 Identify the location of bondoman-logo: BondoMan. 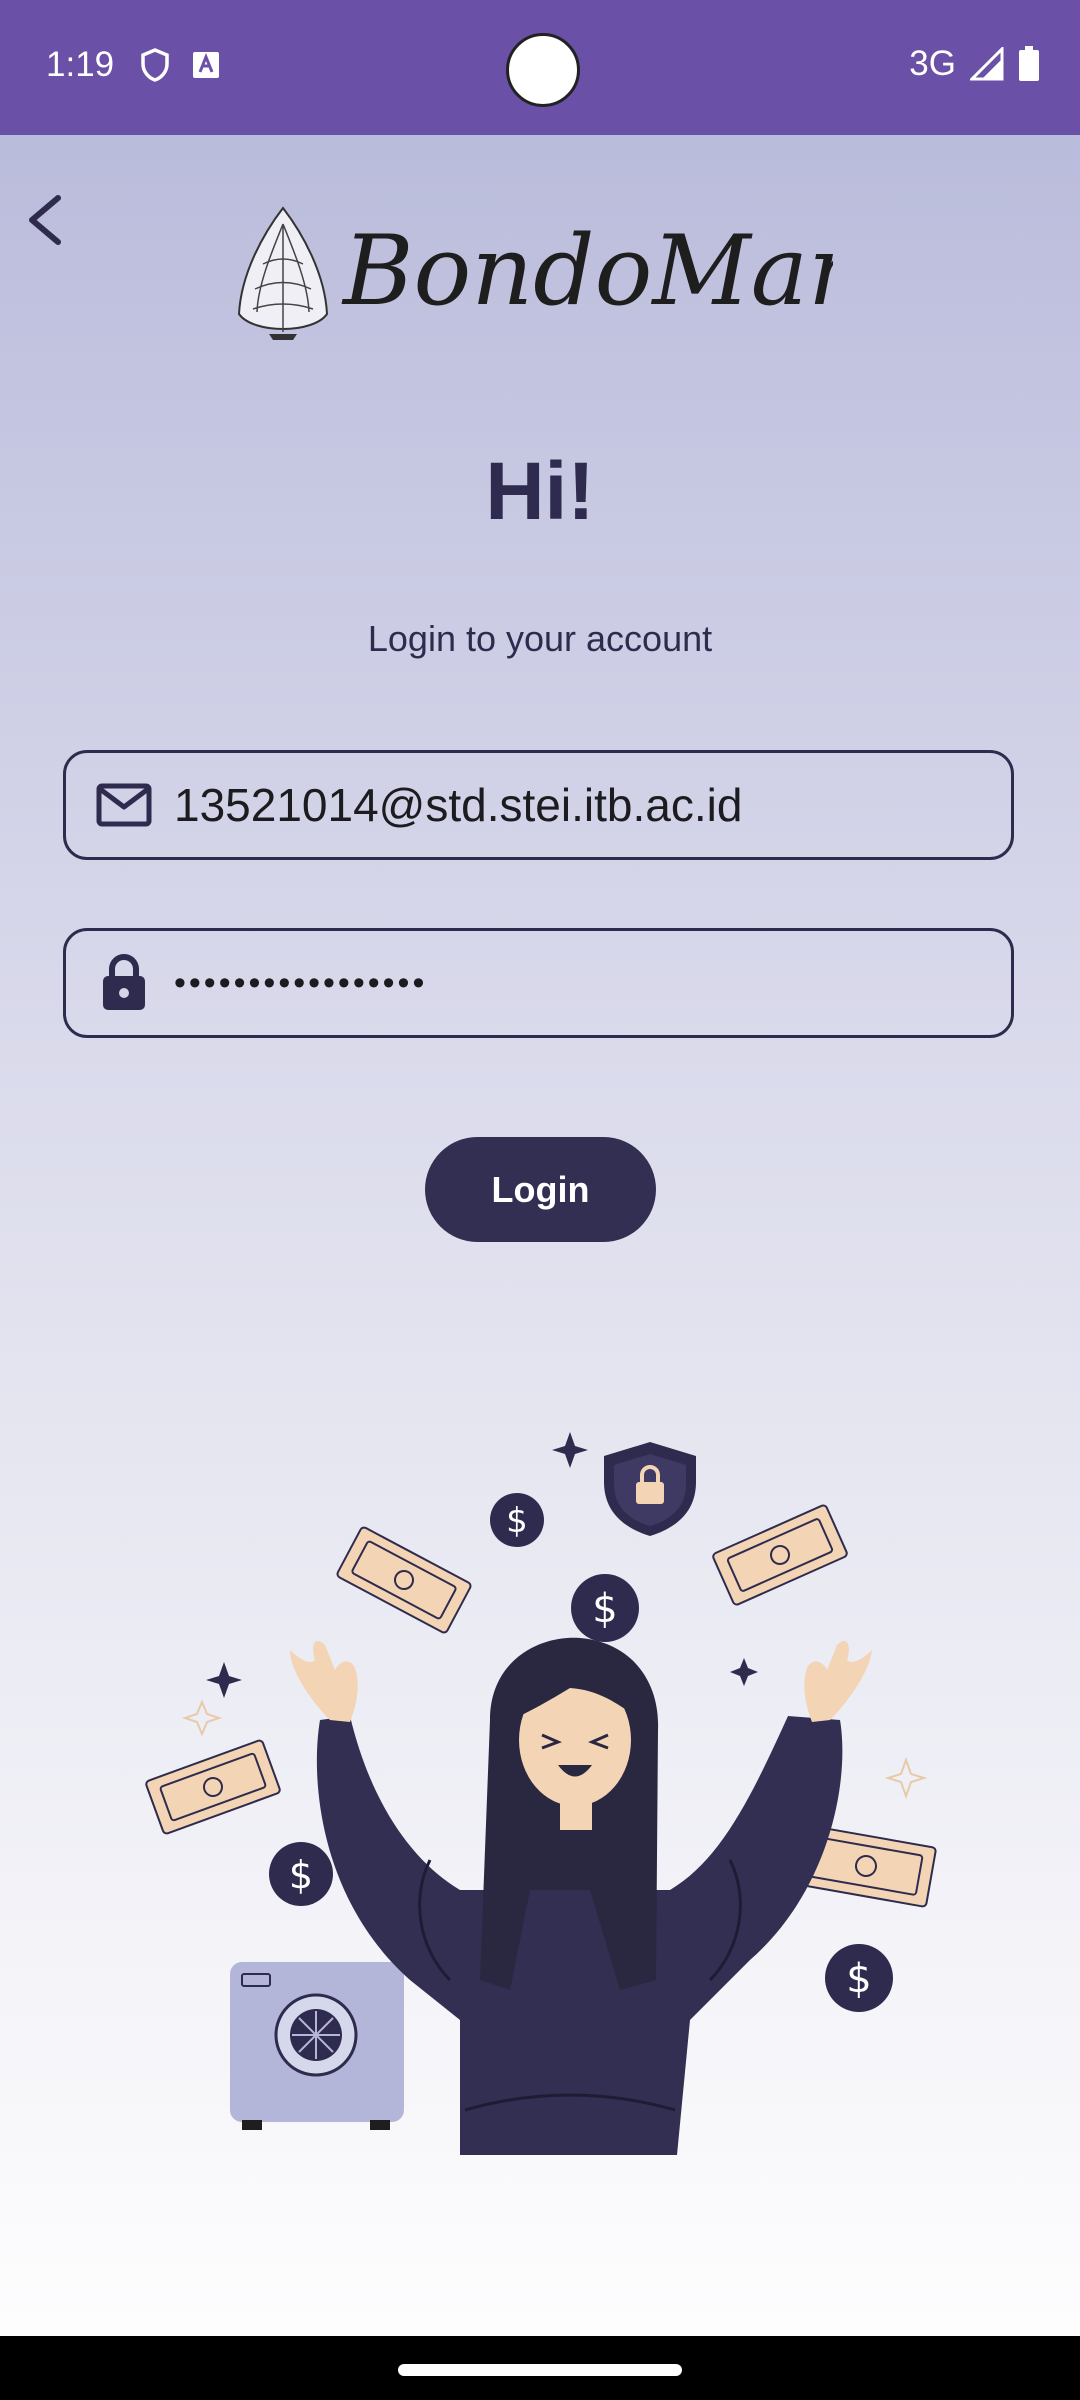
(535, 273).